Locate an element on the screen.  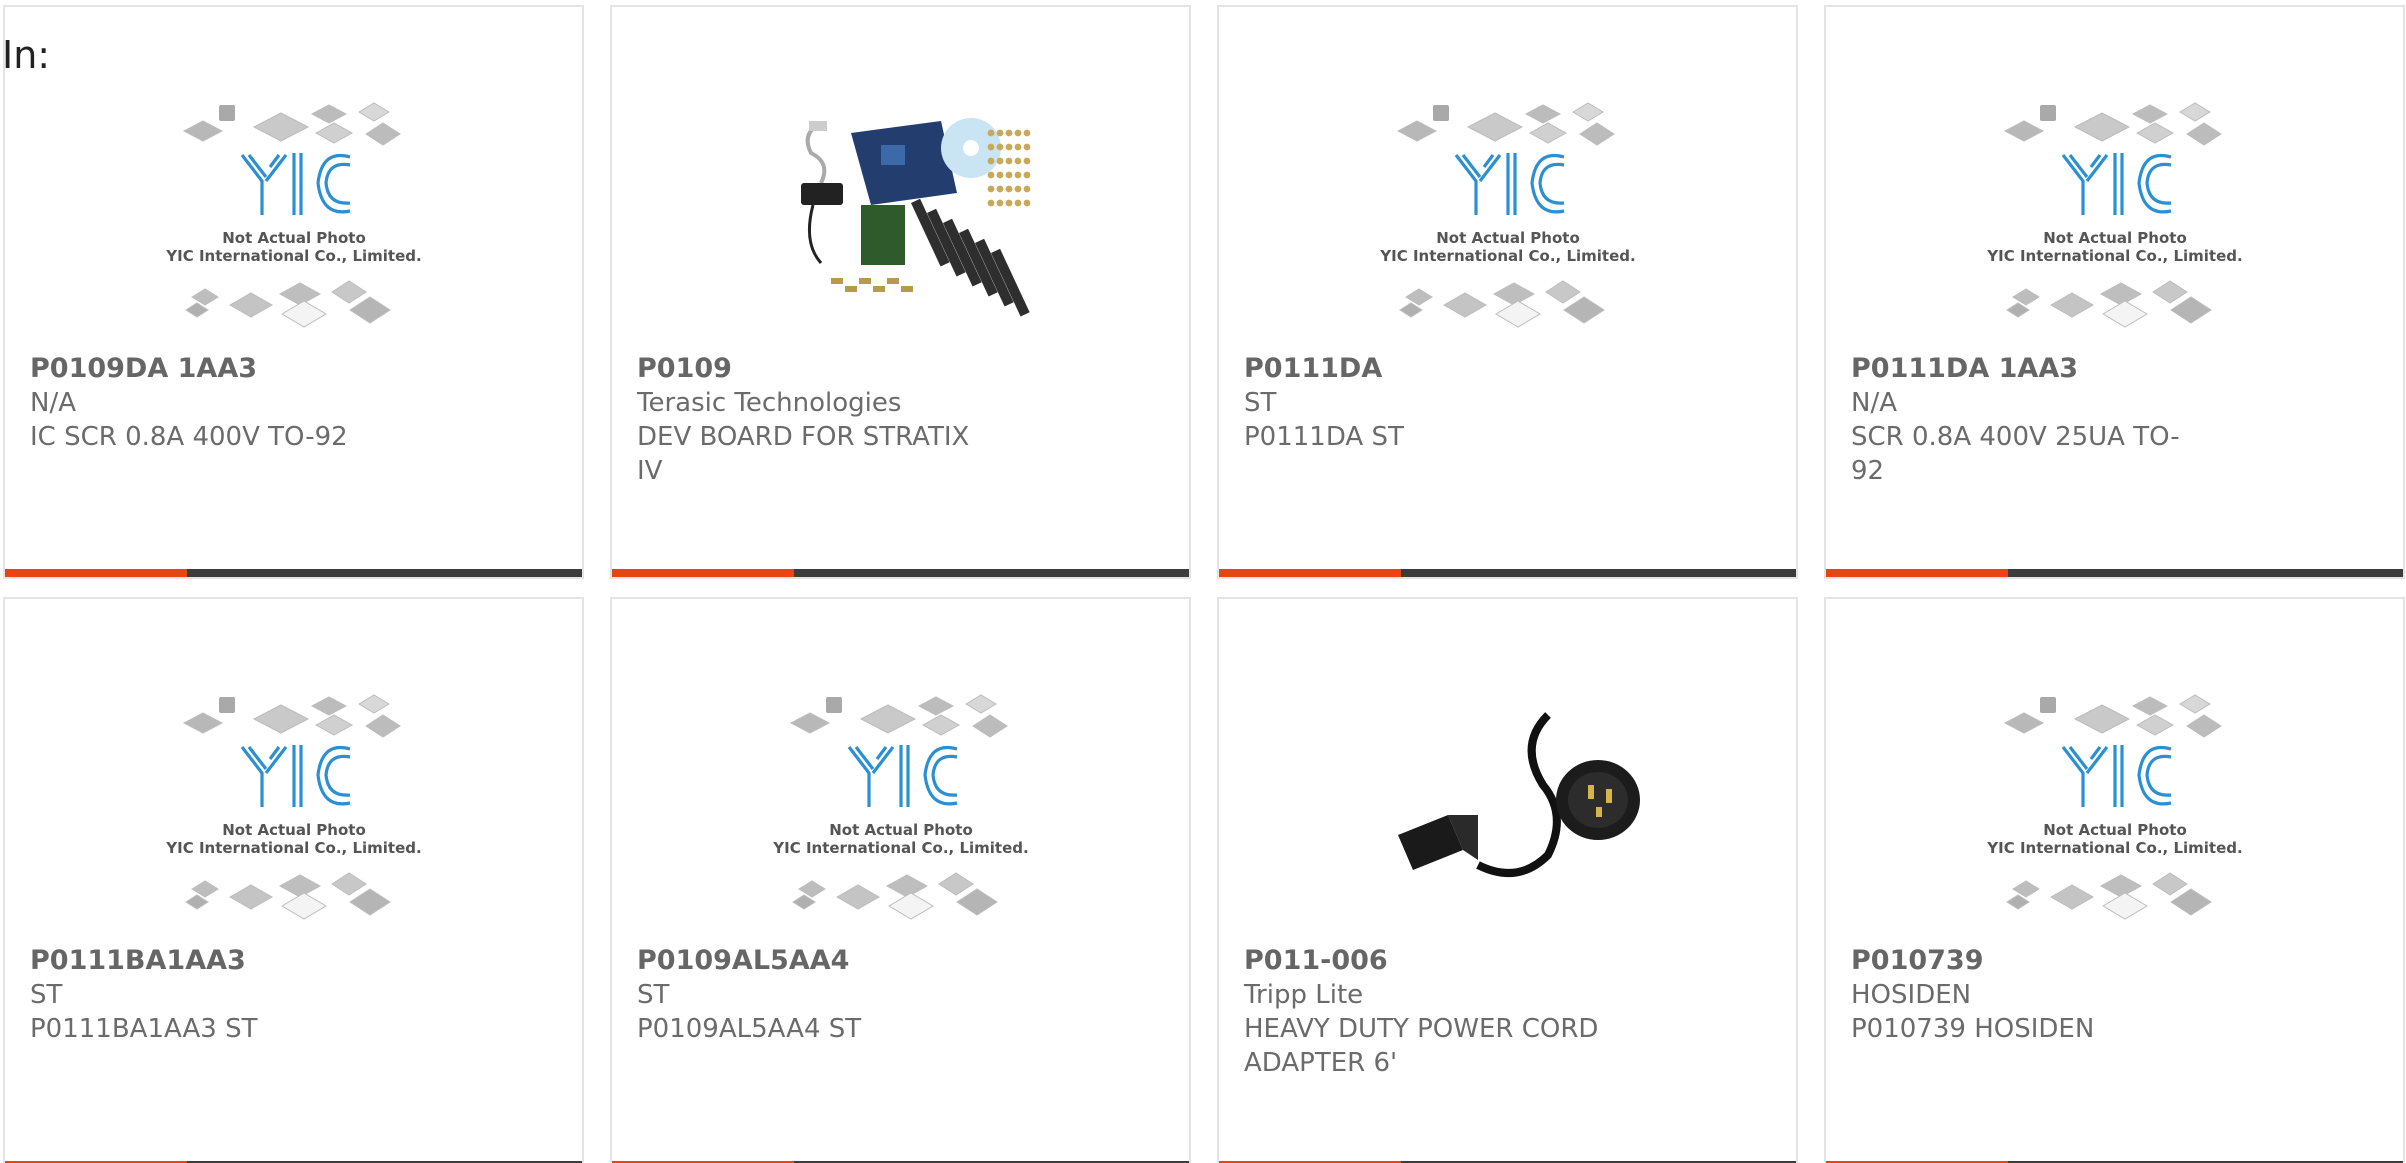
part-number-link: P0109DA 1AA3 is located at coordinates (296, 369).